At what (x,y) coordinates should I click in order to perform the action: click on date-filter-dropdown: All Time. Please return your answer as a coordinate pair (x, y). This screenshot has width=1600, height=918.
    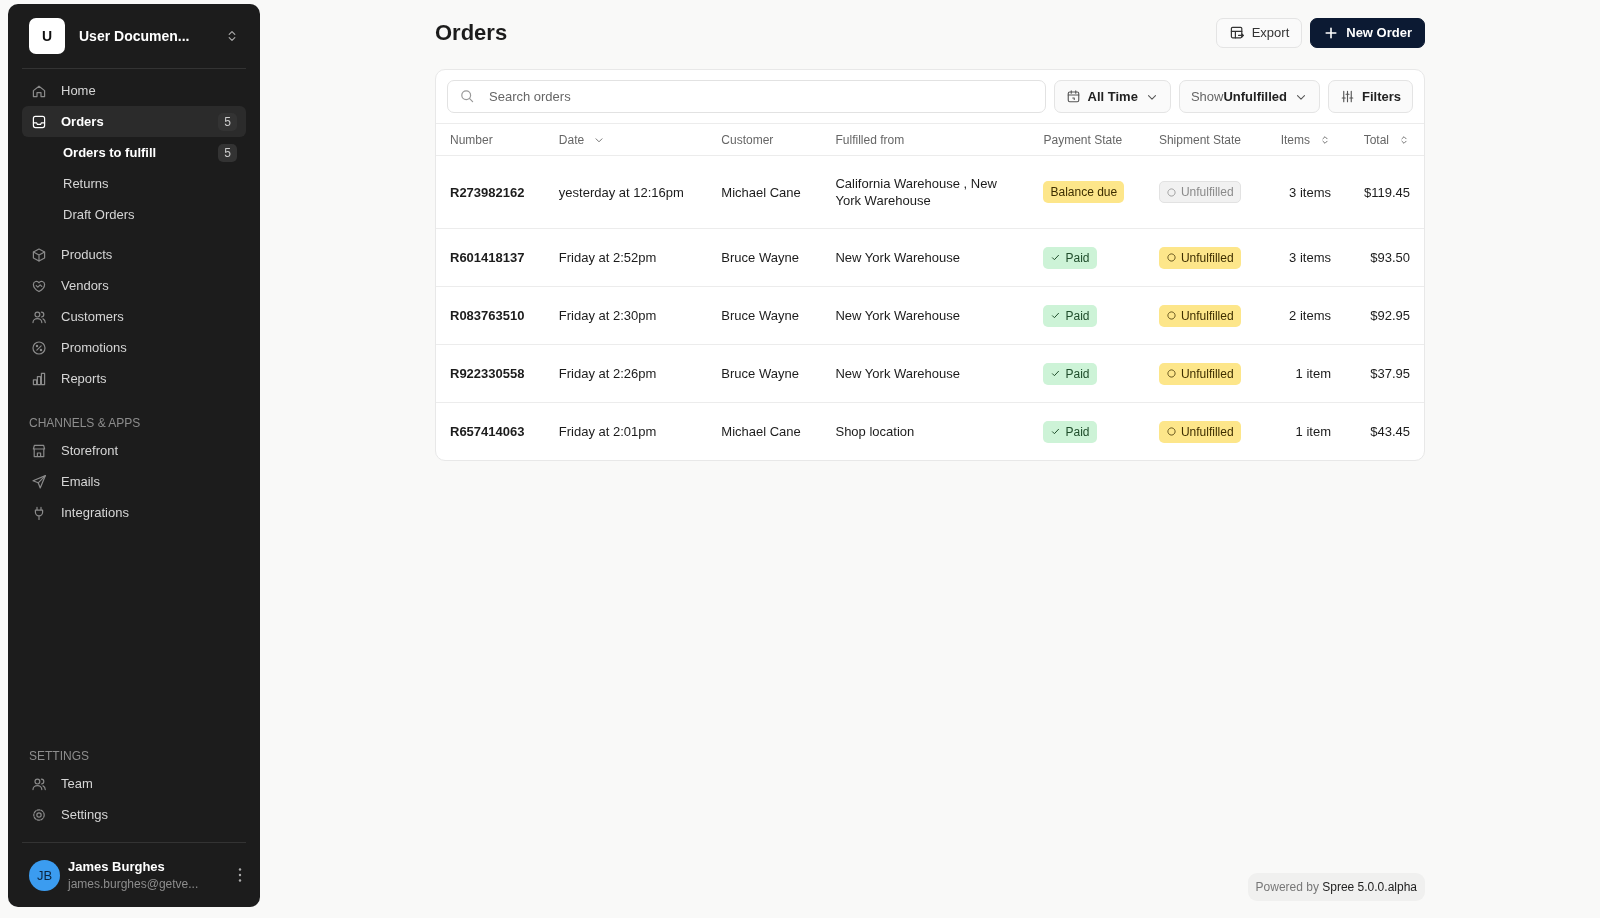
    Looking at the image, I should click on (1112, 96).